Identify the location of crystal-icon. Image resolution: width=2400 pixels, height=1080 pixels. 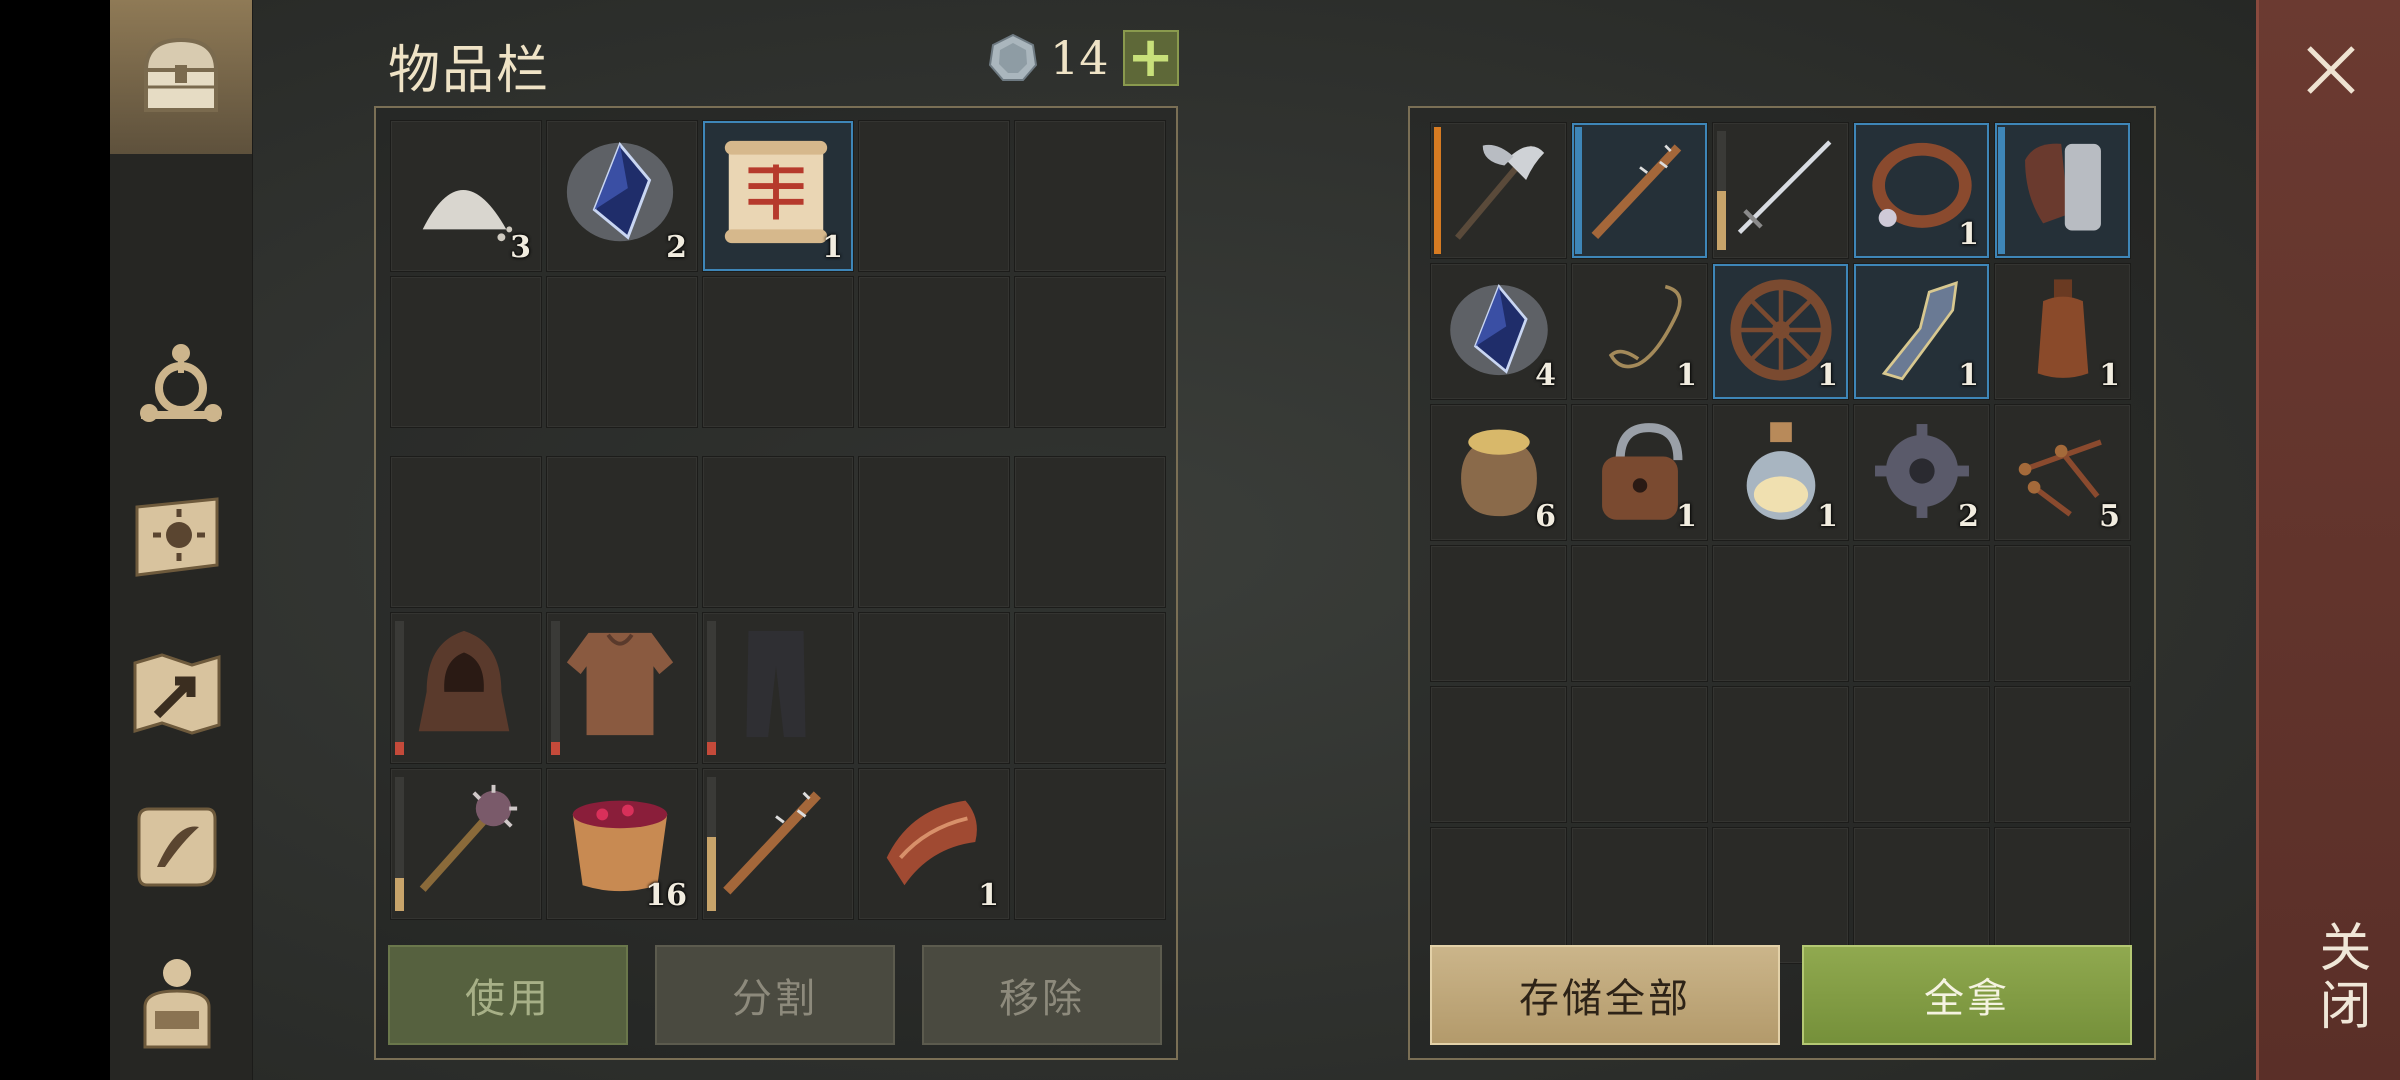
(620, 191).